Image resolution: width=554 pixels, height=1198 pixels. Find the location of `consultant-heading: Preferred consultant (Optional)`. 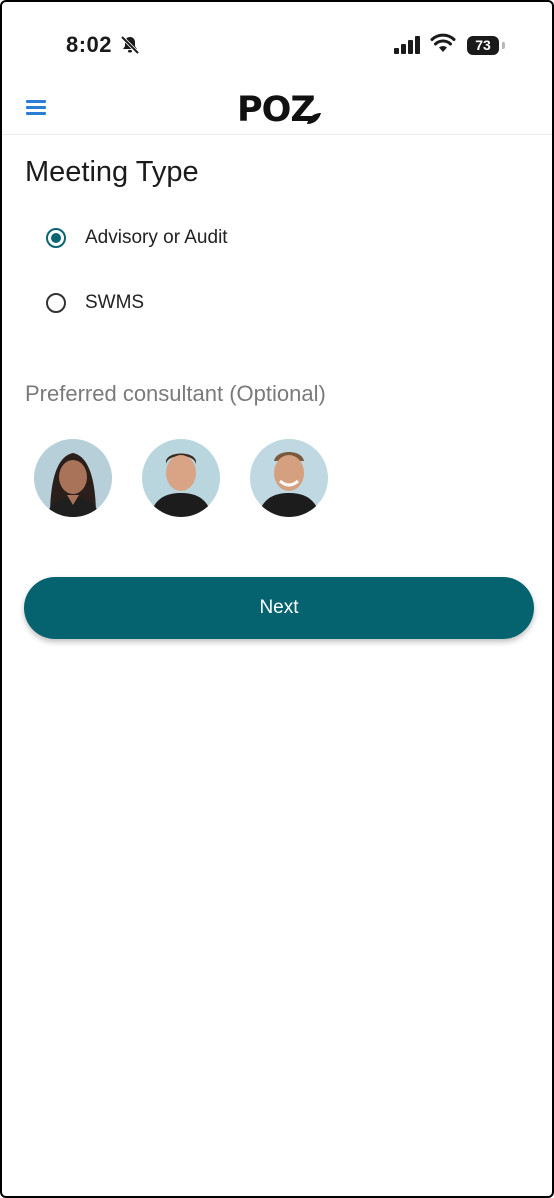

consultant-heading: Preferred consultant (Optional) is located at coordinates (175, 393).